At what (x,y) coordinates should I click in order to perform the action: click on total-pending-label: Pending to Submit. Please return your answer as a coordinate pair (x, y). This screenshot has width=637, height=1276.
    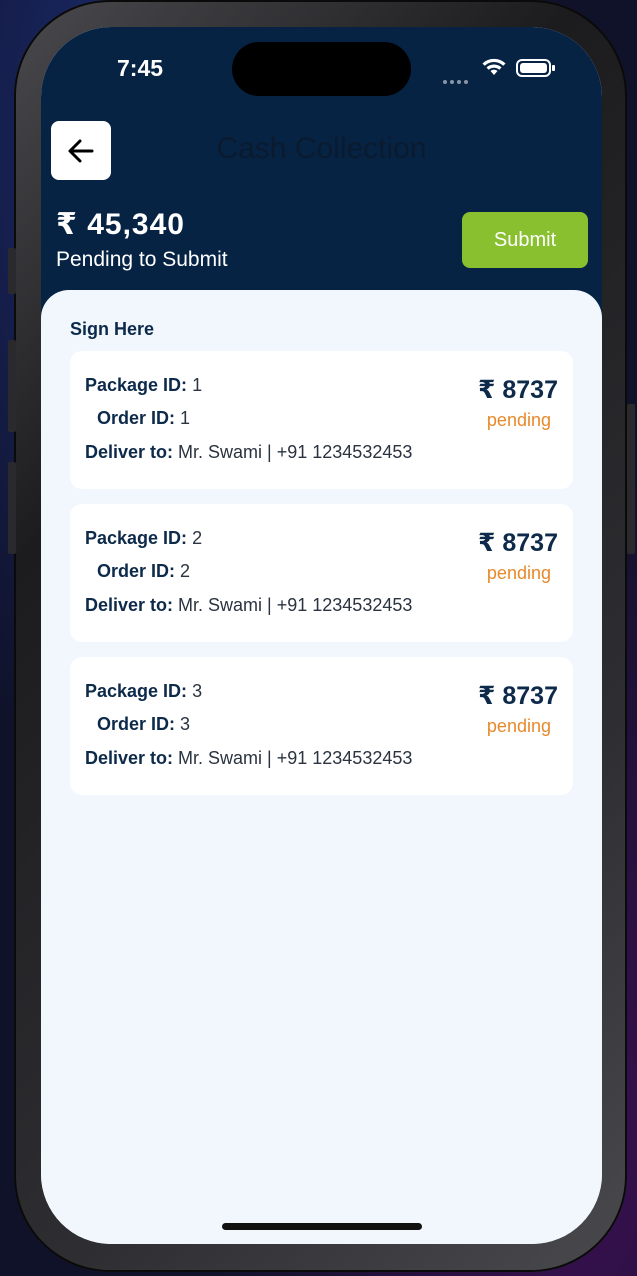
    Looking at the image, I should click on (142, 259).